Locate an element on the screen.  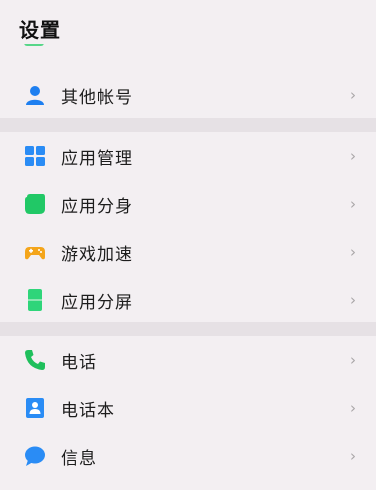
gamepad-icon is located at coordinates (35, 253).